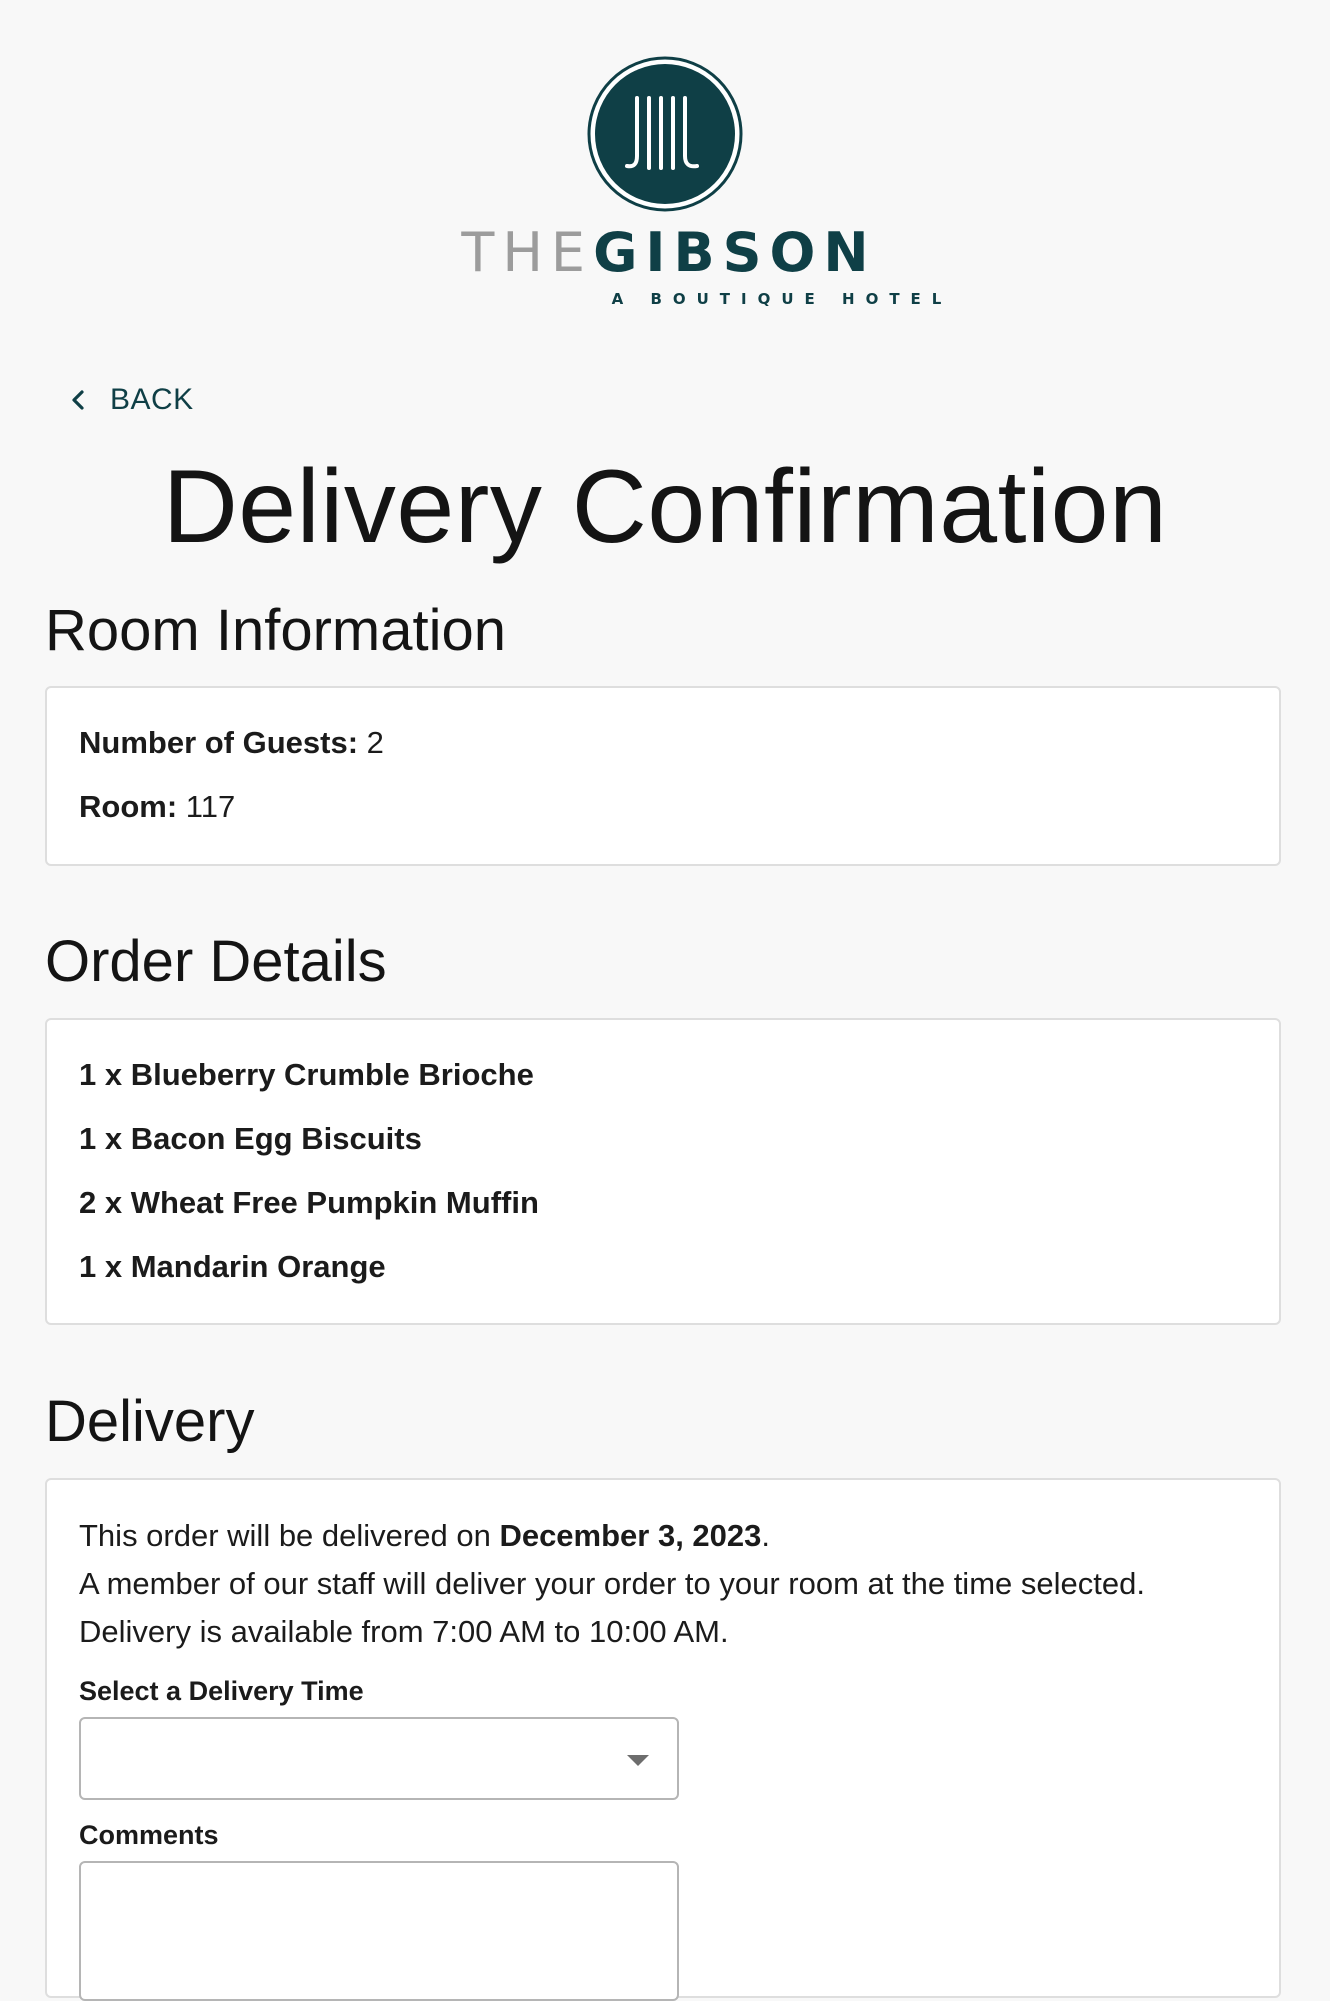  Describe the element at coordinates (663, 776) in the screenshot. I see `room-information-card: Number of Guests: 2 Room: 117` at that location.